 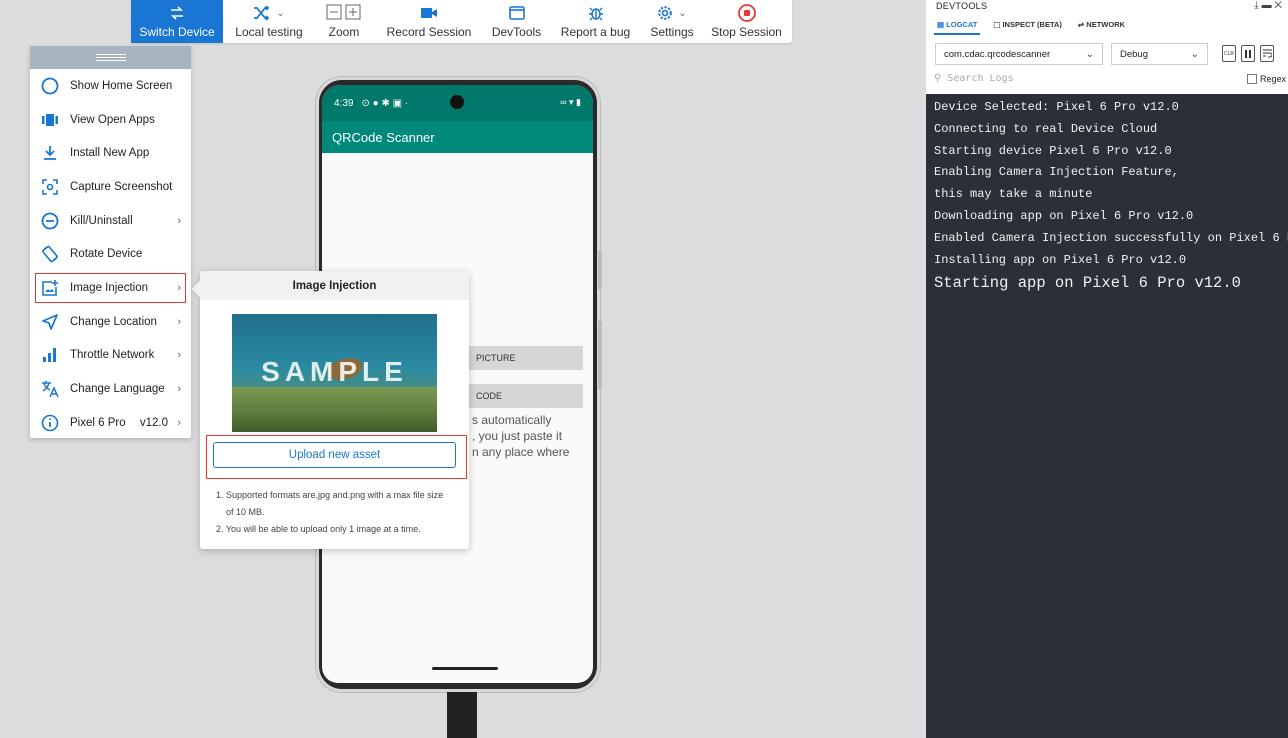 I want to click on home-indicator, so click(x=465, y=668).